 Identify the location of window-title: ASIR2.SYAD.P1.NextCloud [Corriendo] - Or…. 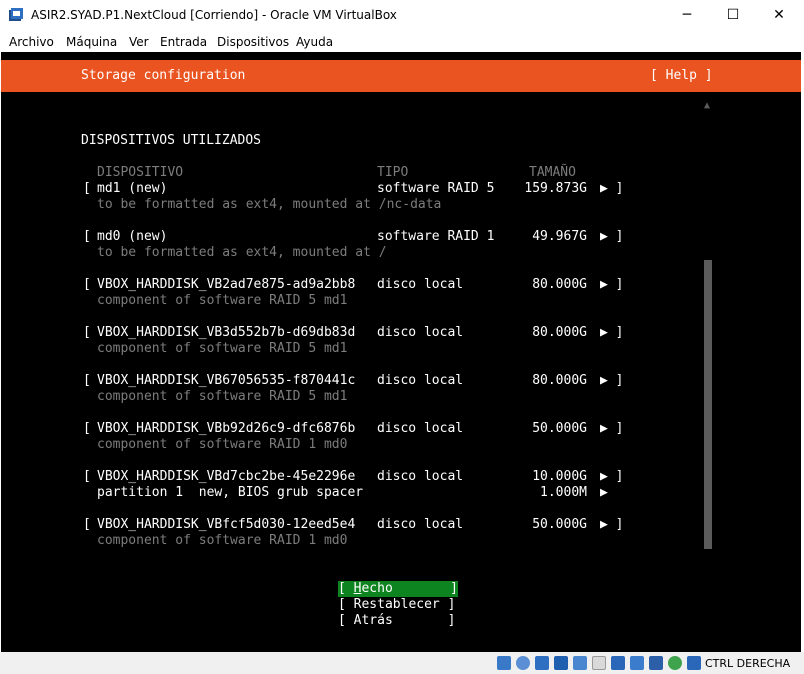
(214, 15).